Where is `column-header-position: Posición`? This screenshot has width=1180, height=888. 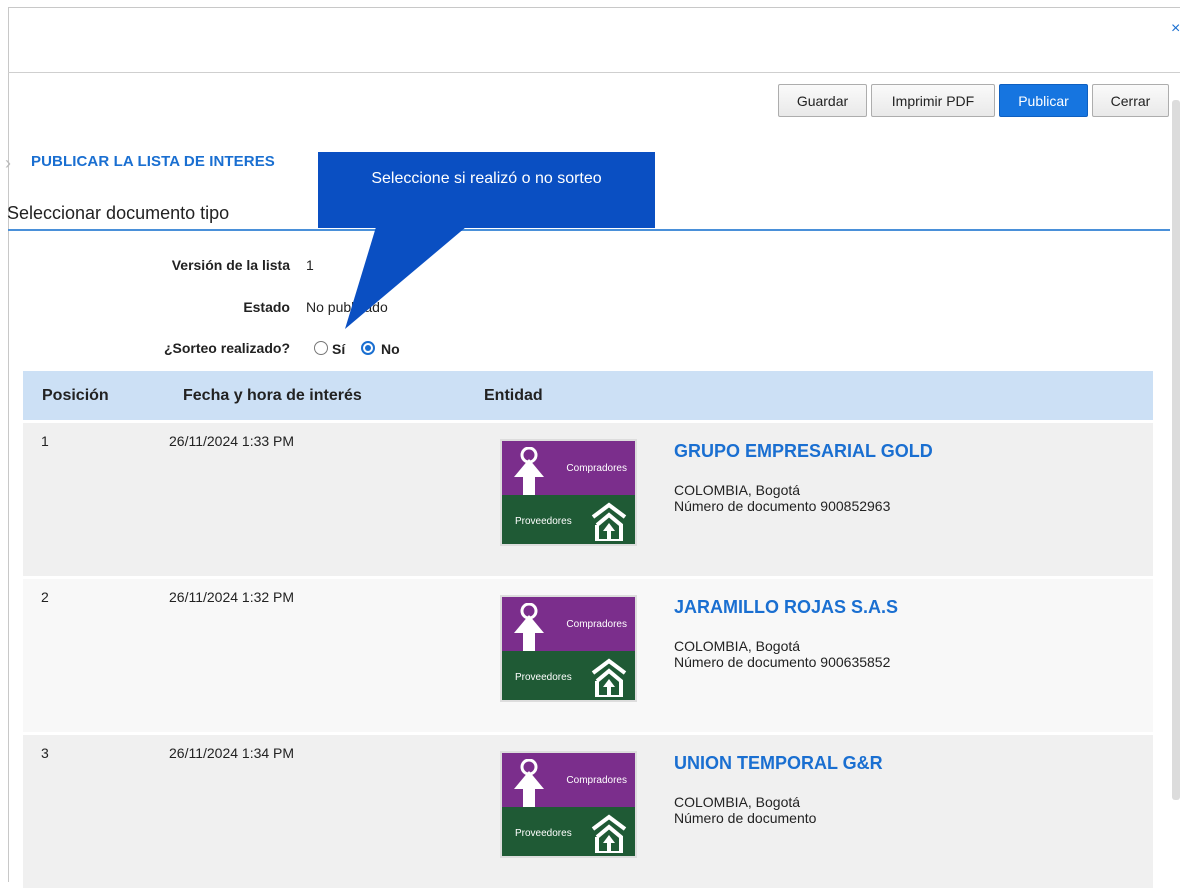 column-header-position: Posición is located at coordinates (75, 395).